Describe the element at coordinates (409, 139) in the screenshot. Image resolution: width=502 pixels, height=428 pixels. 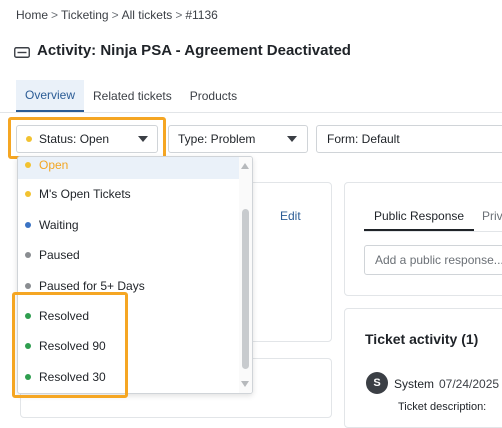
I see `form-filter: Form: Default` at that location.